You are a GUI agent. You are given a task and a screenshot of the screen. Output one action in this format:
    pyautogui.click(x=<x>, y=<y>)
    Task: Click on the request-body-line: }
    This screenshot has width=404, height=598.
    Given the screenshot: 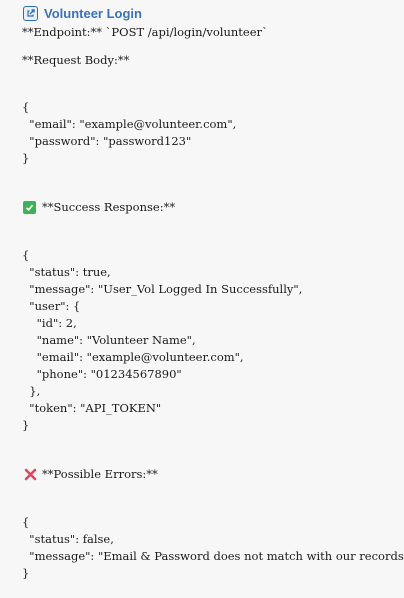 What is the action you would take?
    pyautogui.click(x=26, y=158)
    